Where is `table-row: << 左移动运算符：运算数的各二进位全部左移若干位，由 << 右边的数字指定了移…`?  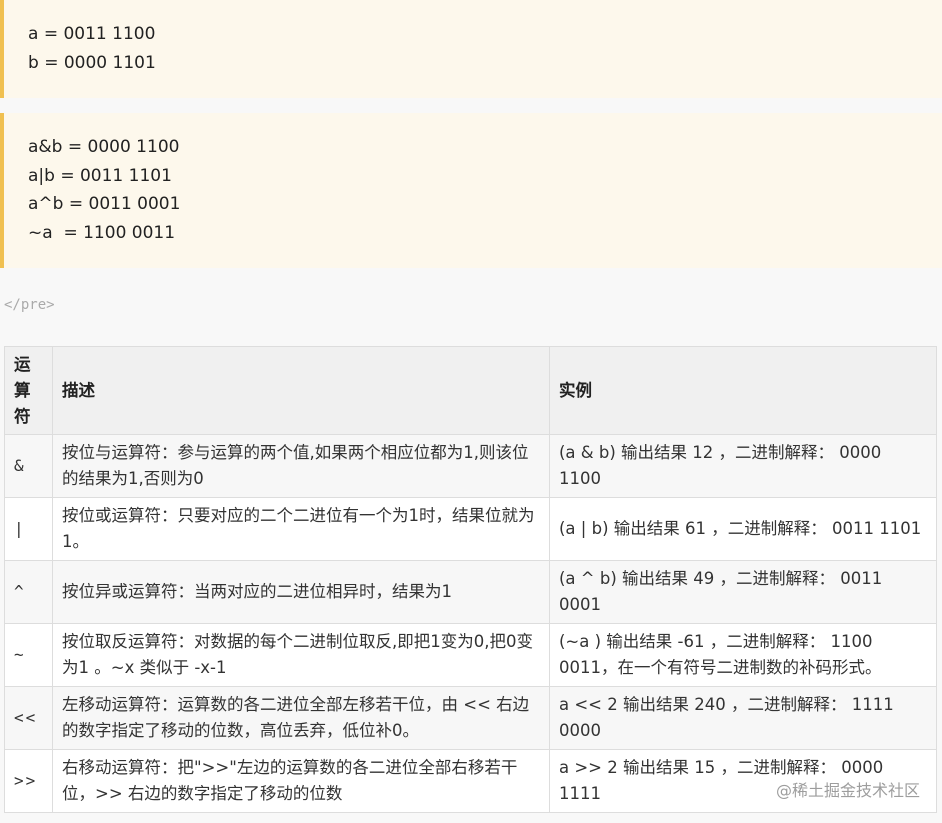 table-row: << 左移动运算符：运算数的各二进位全部左移若干位，由 << 右边的数字指定了移… is located at coordinates (470, 718).